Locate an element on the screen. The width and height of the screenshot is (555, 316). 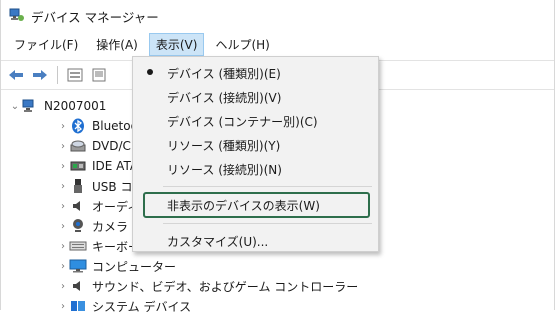
radio-bullet-icon is located at coordinates (150, 72).